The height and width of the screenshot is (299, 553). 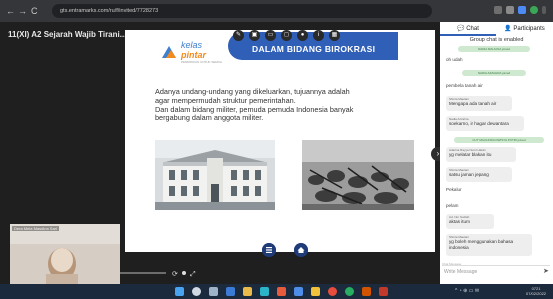 What do you see at coordinates (238, 35) in the screenshot?
I see `pen-icon: ✎` at bounding box center [238, 35].